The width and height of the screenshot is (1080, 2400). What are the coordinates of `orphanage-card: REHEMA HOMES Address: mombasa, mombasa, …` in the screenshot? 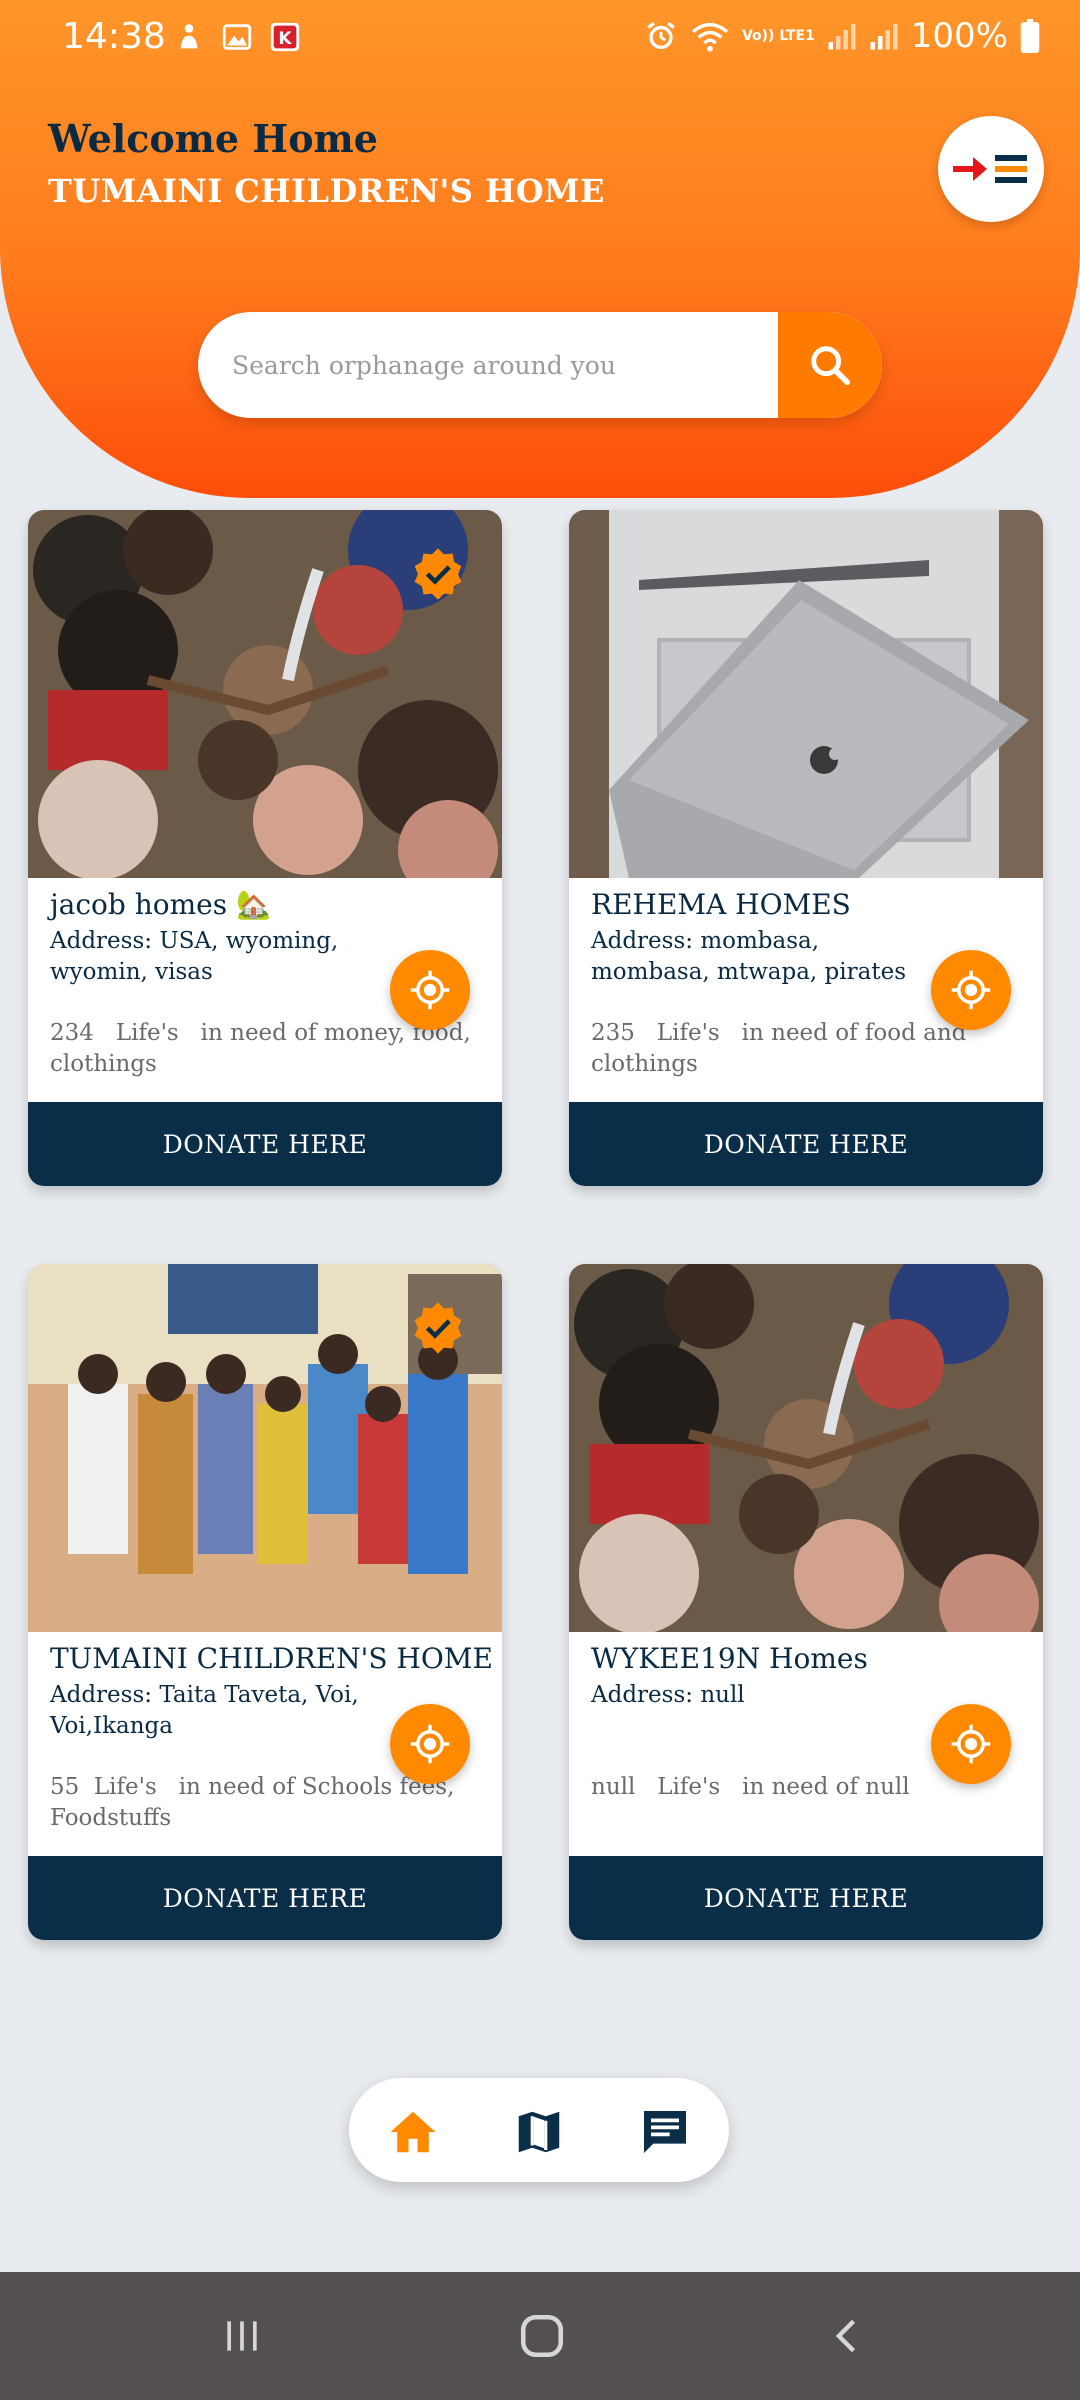 It's located at (806, 848).